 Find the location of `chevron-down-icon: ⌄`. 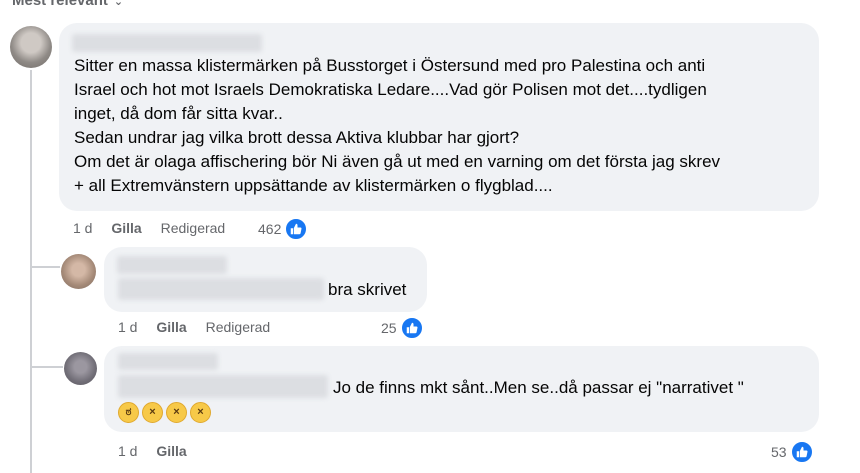

chevron-down-icon: ⌄ is located at coordinates (118, 4).